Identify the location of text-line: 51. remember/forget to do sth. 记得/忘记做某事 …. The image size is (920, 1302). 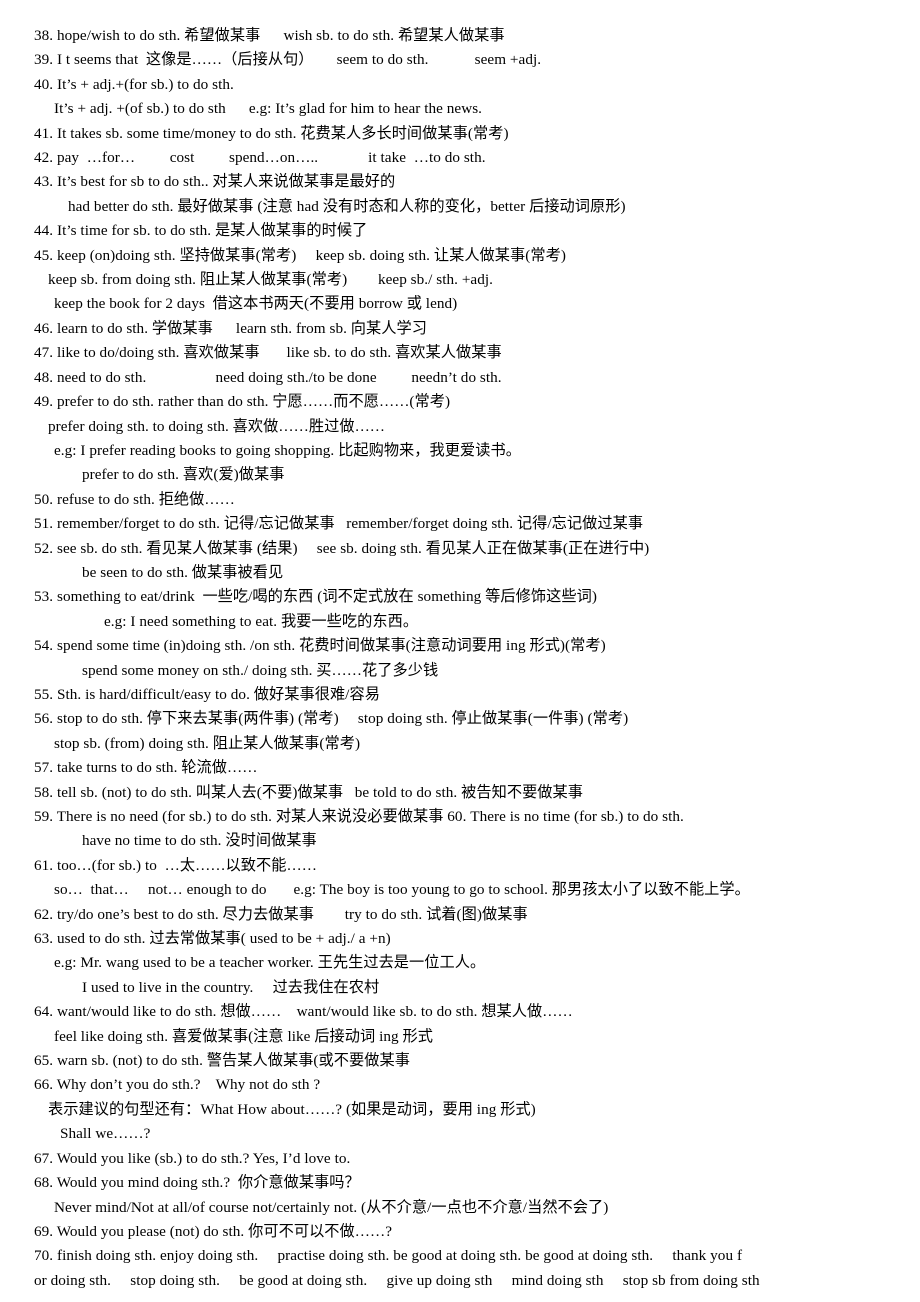
(339, 524).